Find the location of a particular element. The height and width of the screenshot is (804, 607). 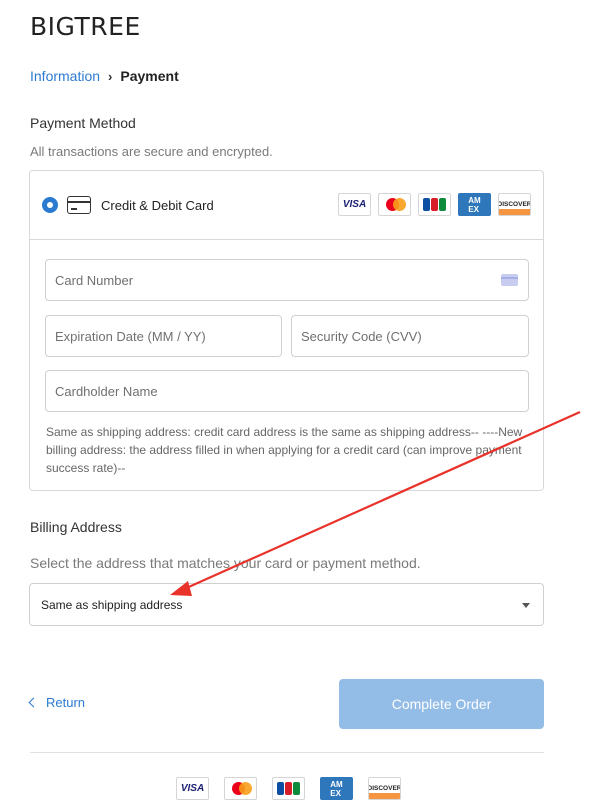

breadcrumb: Information › Payment is located at coordinates (104, 76).